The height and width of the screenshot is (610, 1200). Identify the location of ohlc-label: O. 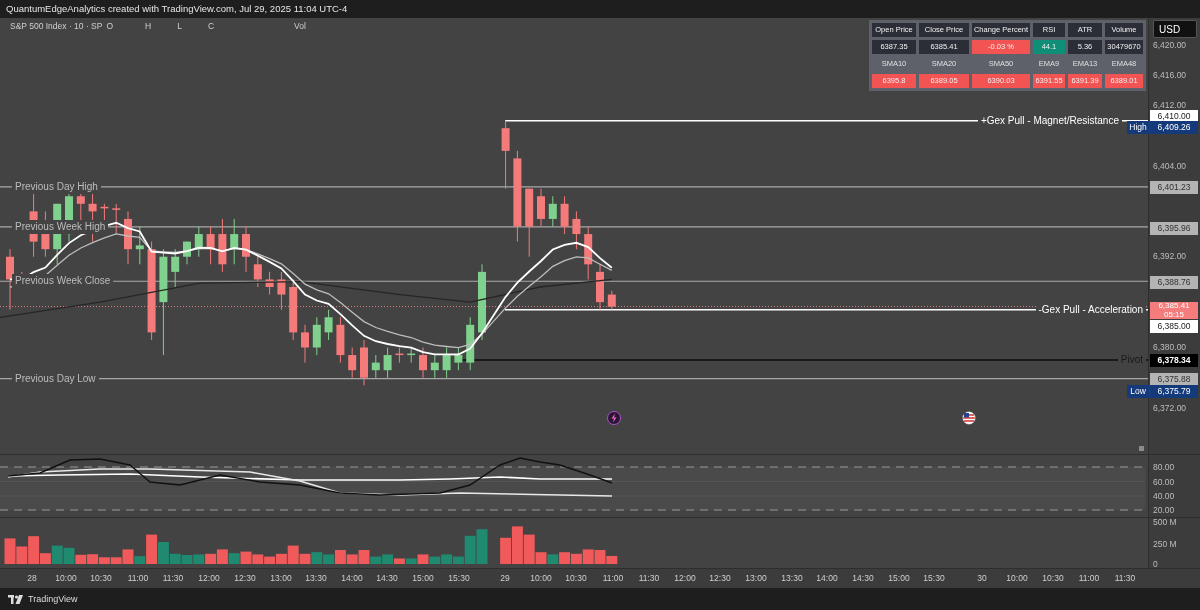
(110, 26).